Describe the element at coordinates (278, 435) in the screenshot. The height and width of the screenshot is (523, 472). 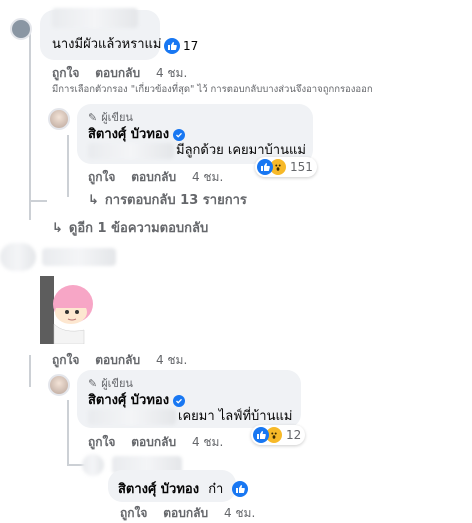
I see `reaction-badge: 12` at that location.